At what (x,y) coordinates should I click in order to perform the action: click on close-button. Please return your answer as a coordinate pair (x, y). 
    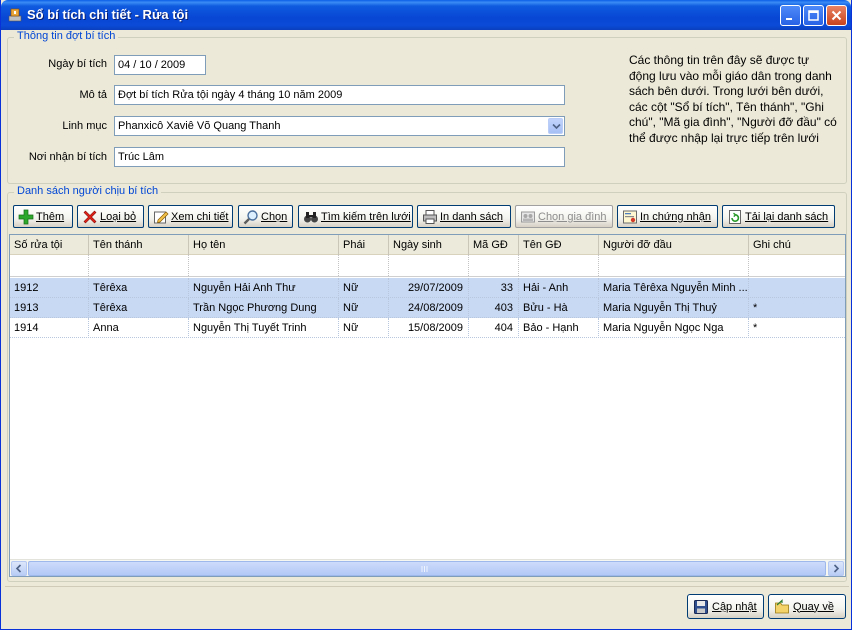
    Looking at the image, I should click on (836, 15).